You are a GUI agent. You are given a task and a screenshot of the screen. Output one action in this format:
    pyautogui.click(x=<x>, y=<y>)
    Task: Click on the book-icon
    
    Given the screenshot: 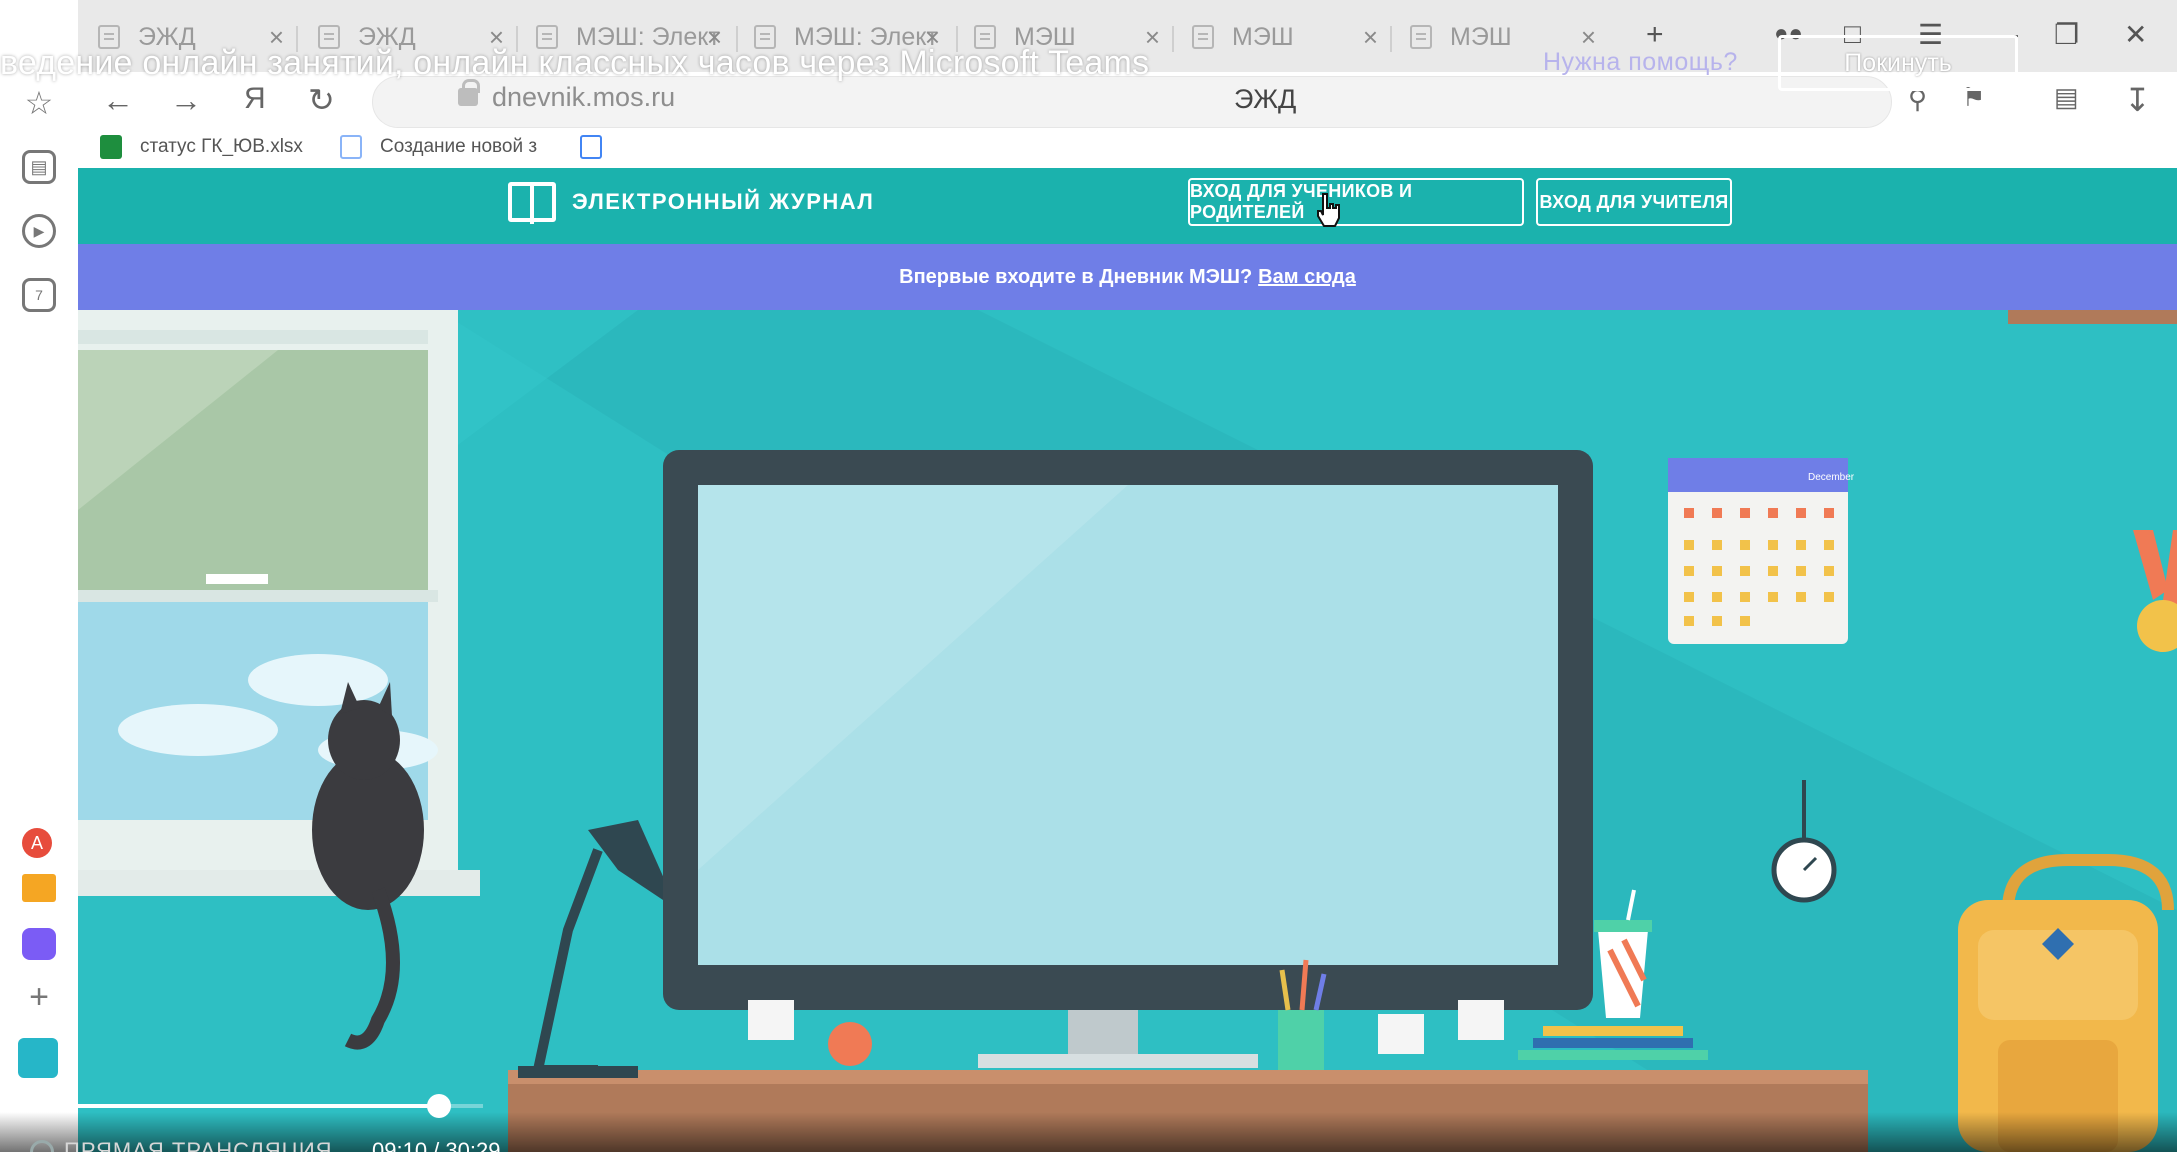 What is the action you would take?
    pyautogui.click(x=532, y=203)
    